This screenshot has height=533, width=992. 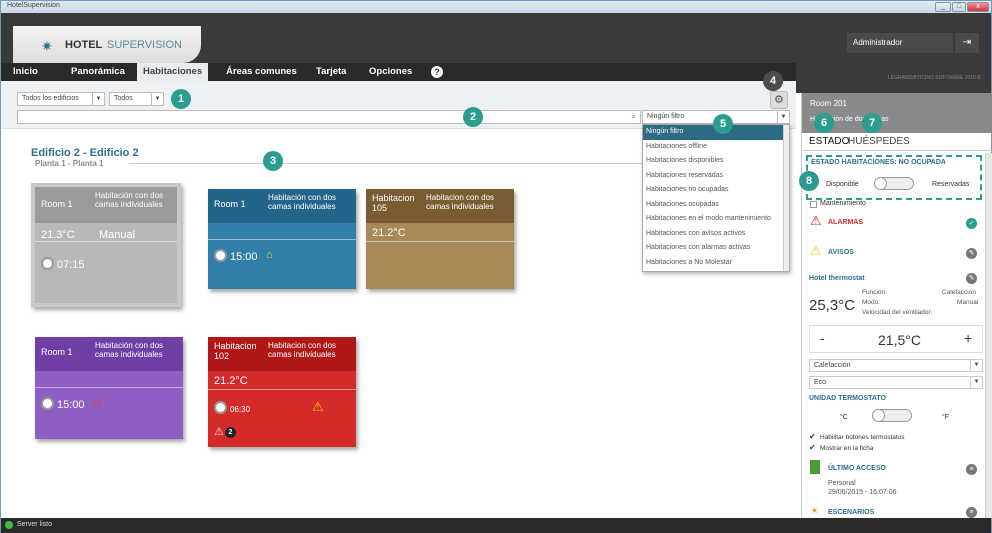 I want to click on callout-8: 8, so click(x=809, y=181).